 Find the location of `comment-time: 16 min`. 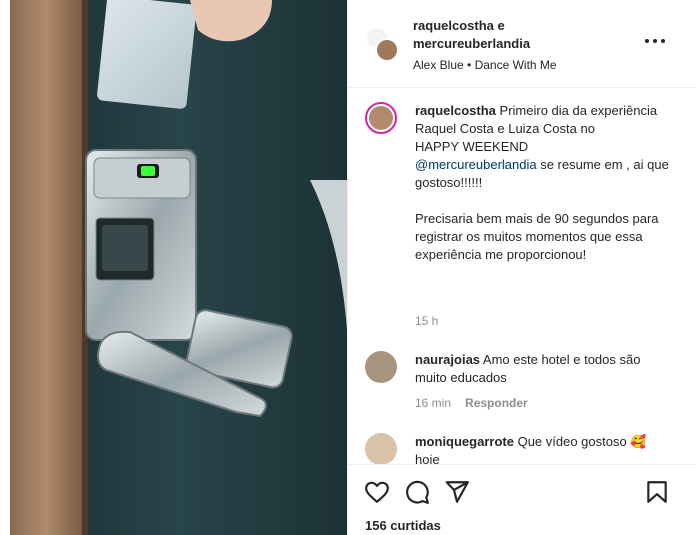

comment-time: 16 min is located at coordinates (433, 403).